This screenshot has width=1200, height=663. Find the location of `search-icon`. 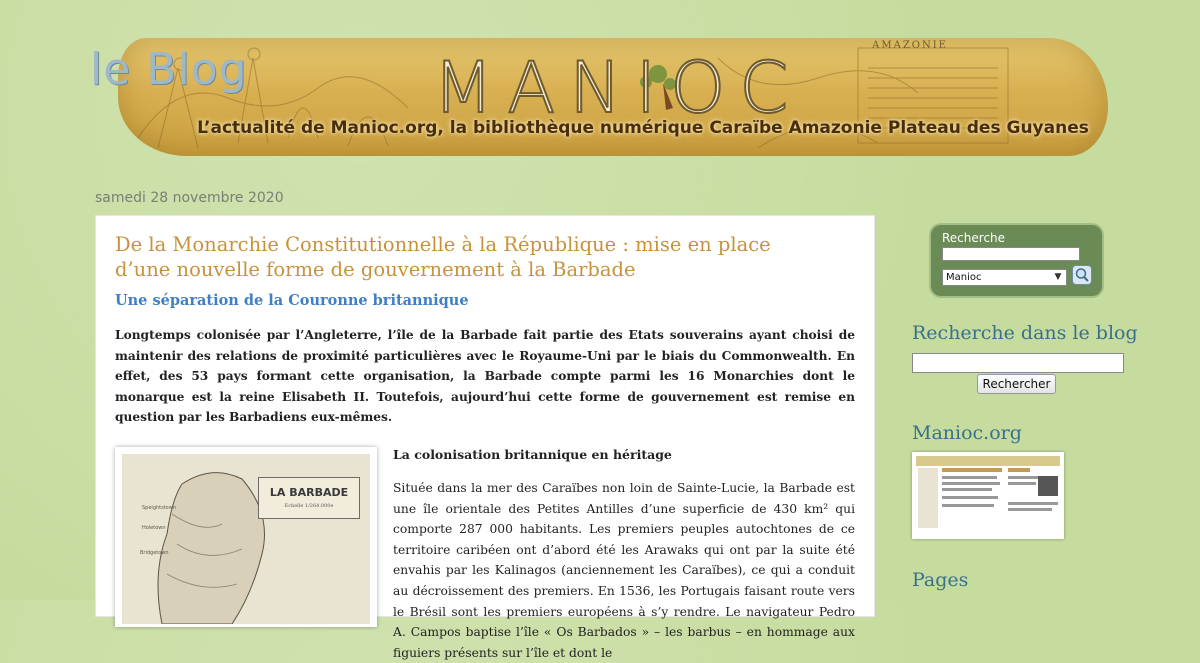

search-icon is located at coordinates (1082, 275).